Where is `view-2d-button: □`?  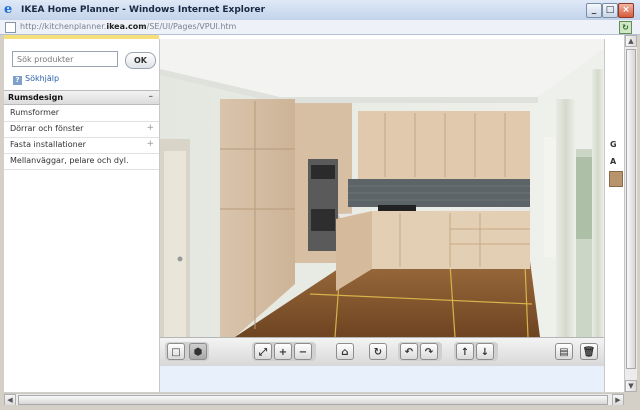
view-2d-button: □ is located at coordinates (176, 351).